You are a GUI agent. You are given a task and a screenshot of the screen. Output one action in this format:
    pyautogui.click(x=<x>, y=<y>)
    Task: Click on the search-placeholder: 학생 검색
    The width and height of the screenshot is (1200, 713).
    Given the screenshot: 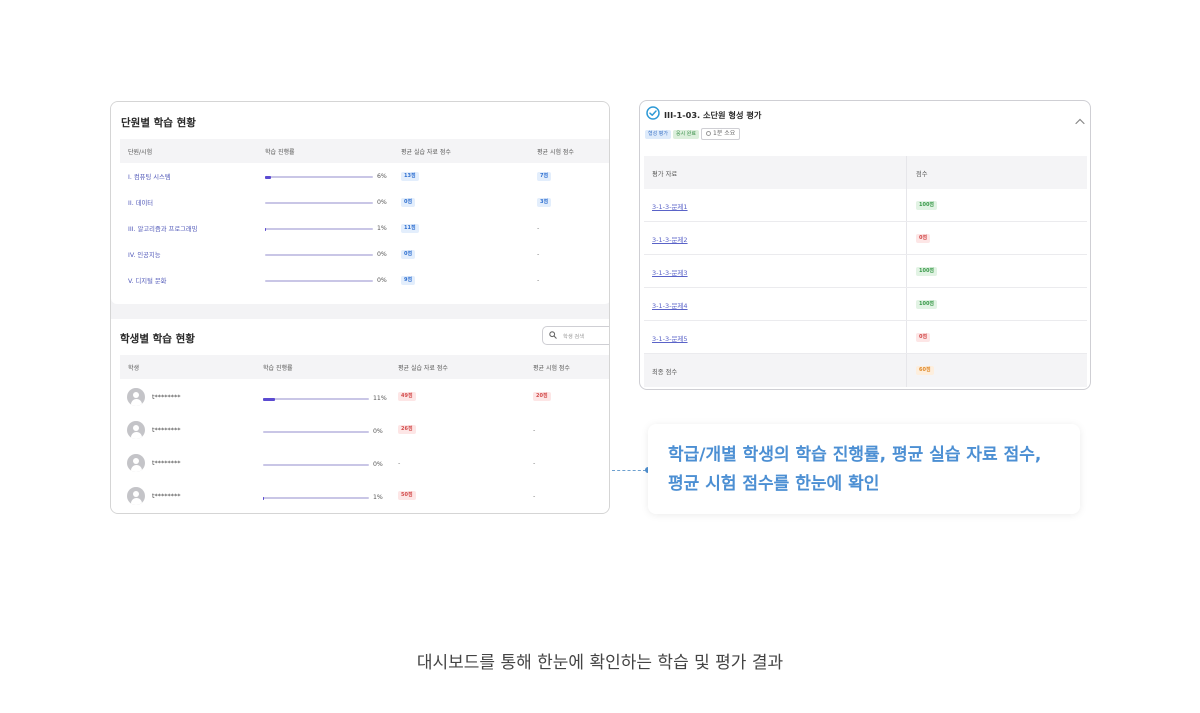 What is the action you would take?
    pyautogui.click(x=574, y=337)
    